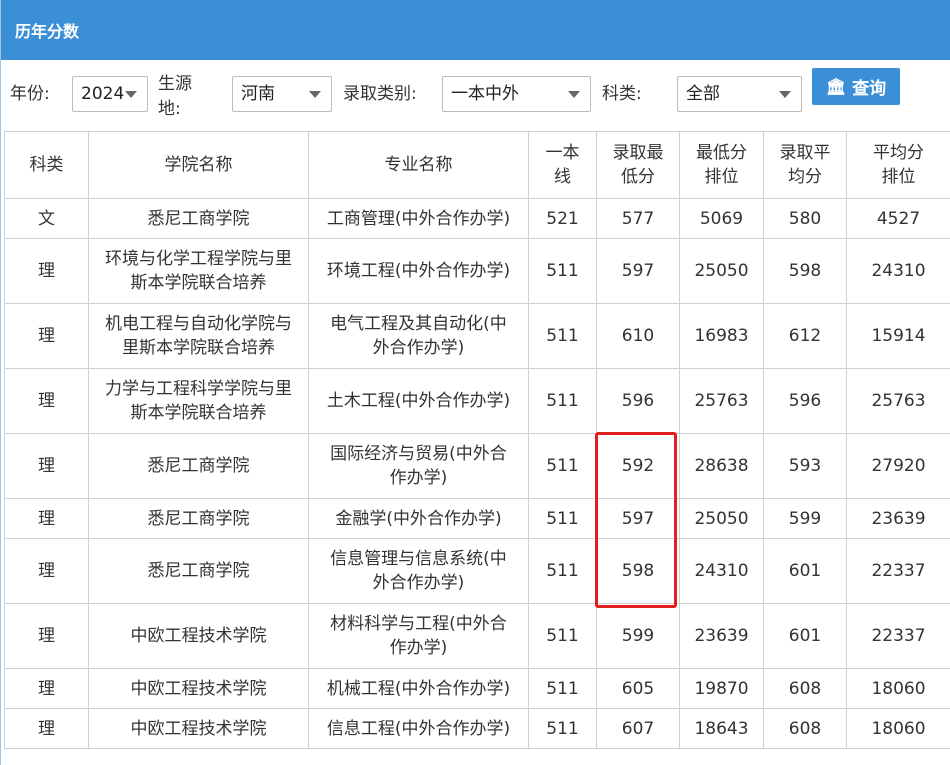  I want to click on min-rank-cell: 18643, so click(721, 728).